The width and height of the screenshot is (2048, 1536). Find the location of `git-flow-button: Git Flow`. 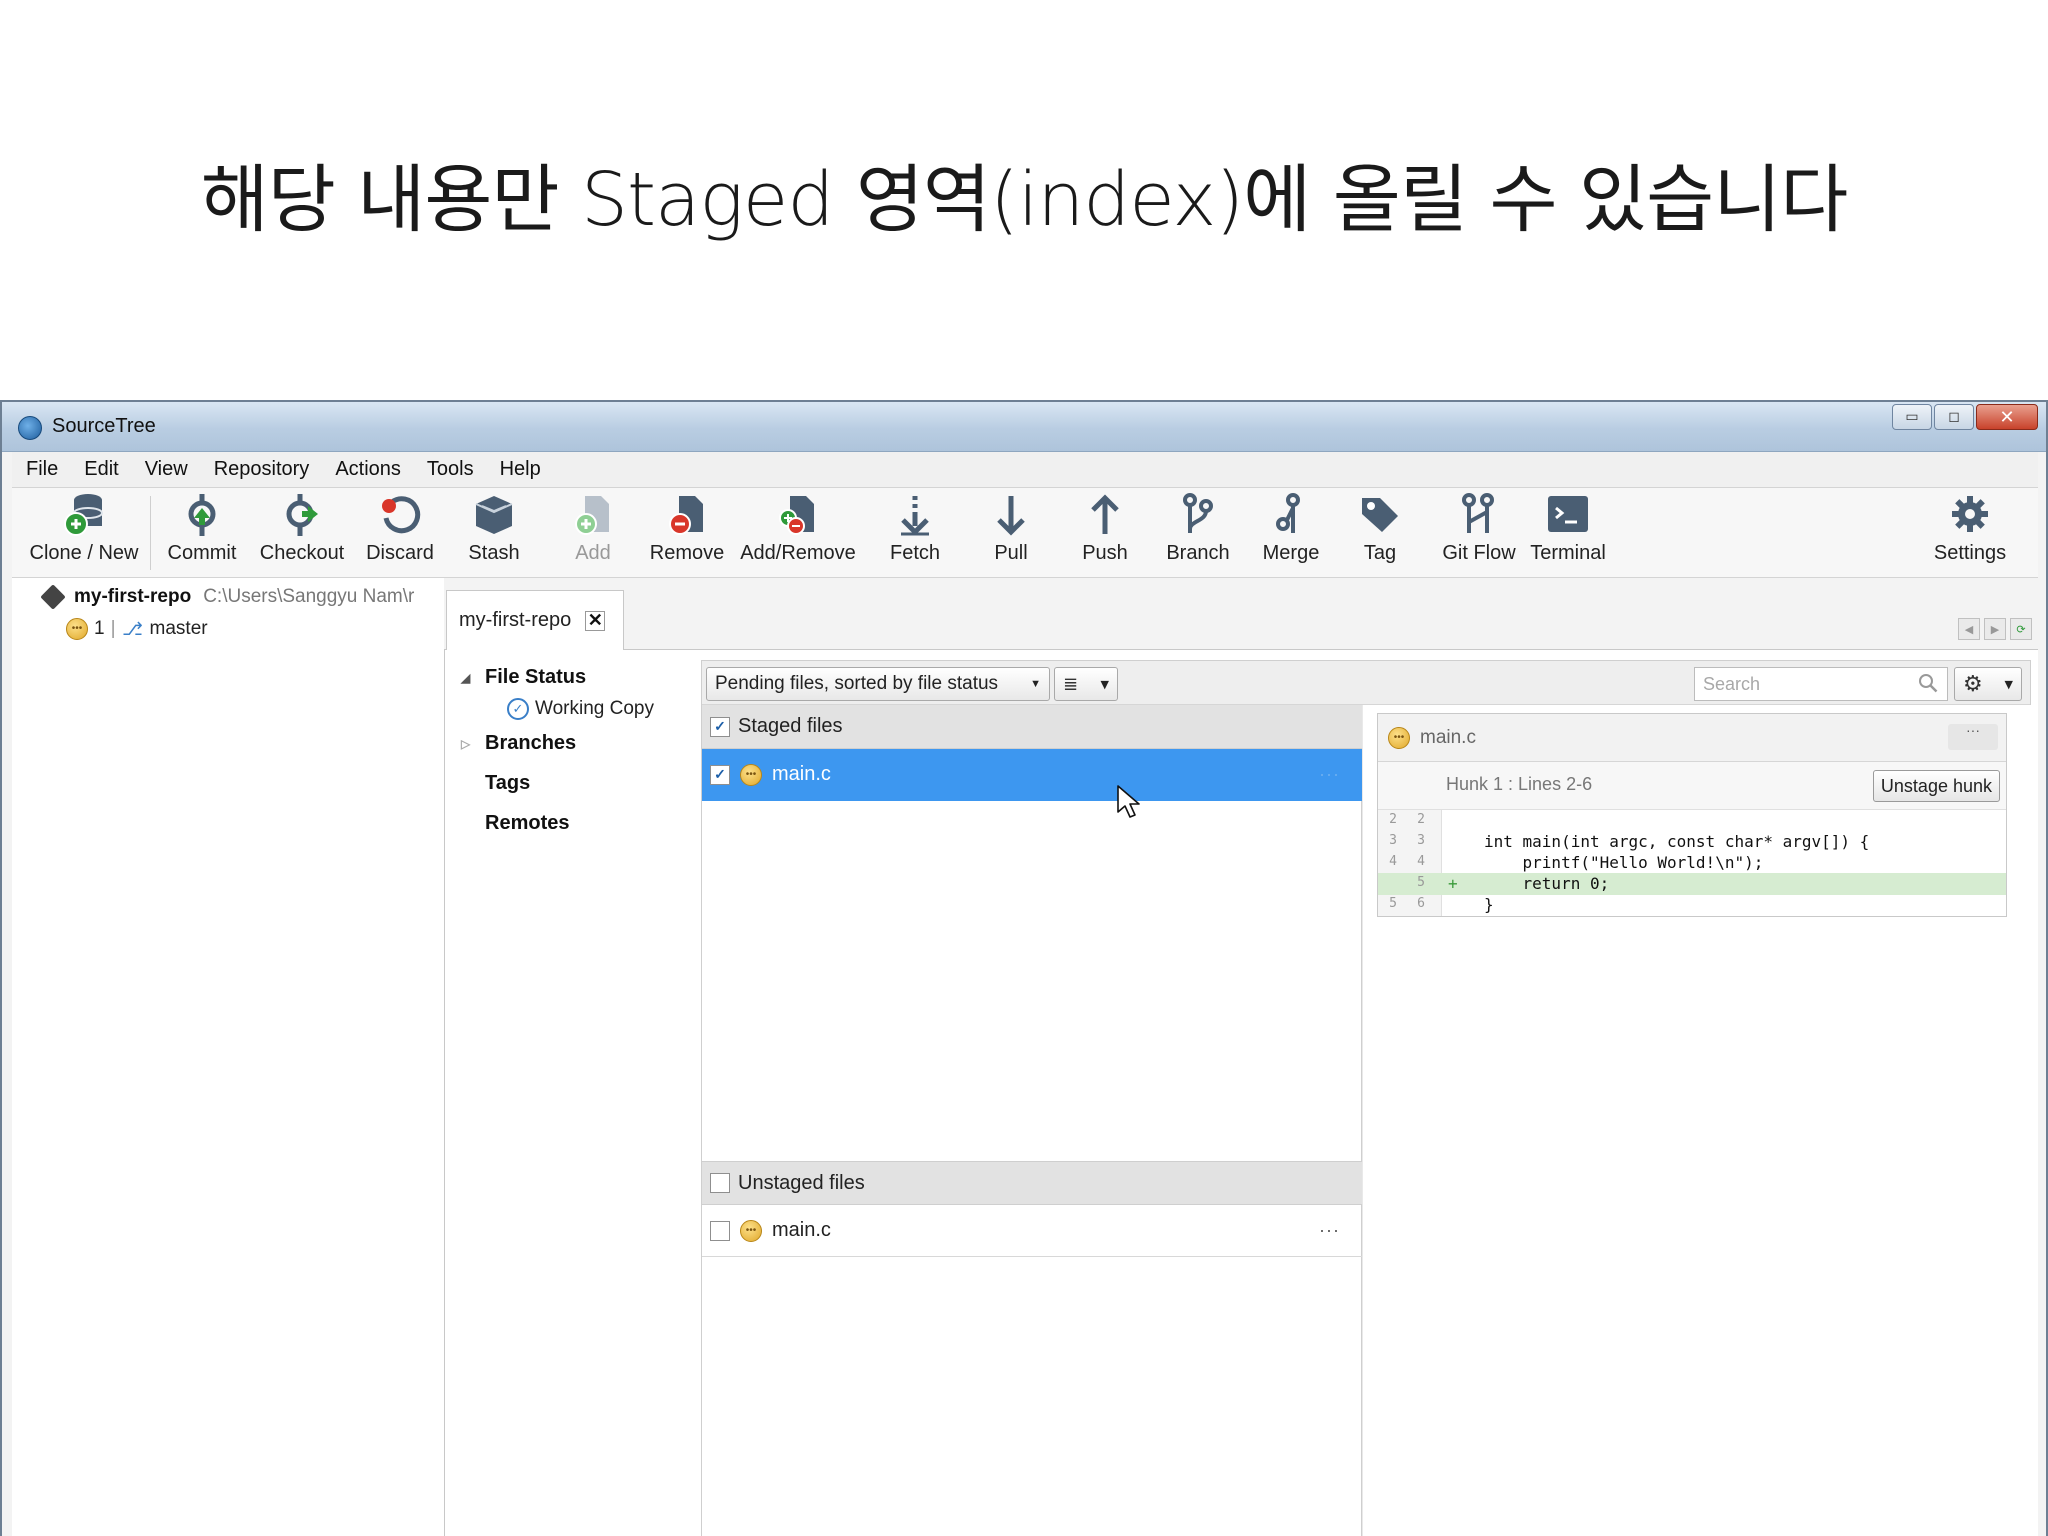

git-flow-button: Git Flow is located at coordinates (1479, 533).